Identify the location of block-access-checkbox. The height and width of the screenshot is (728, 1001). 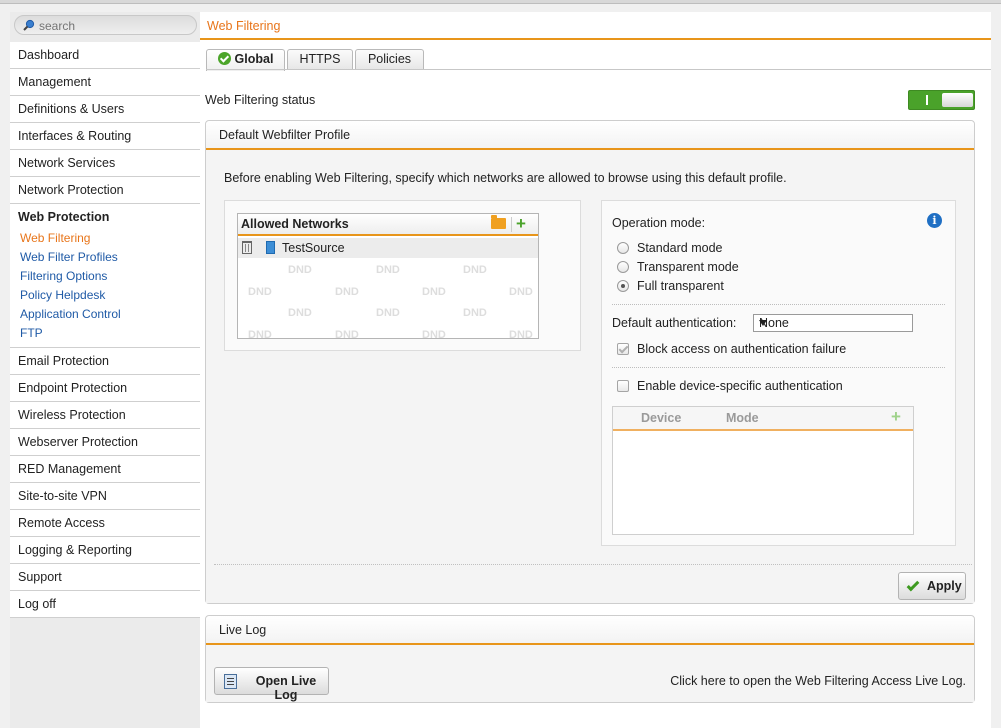
(623, 349).